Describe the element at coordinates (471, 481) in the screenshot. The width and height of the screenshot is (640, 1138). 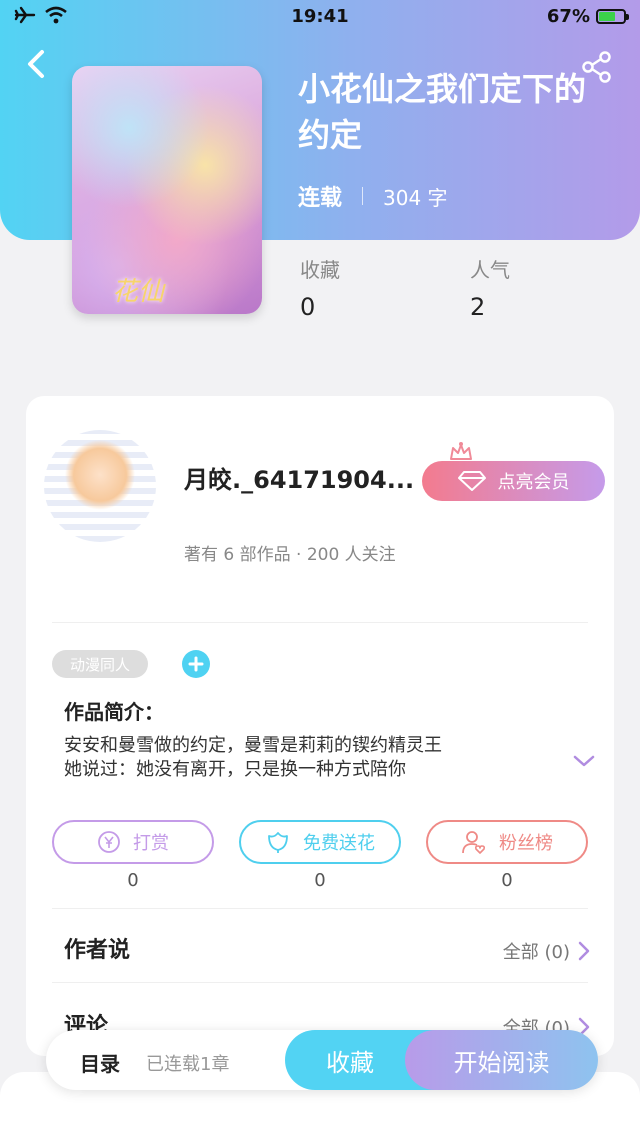
I see `diamond-icon` at that location.